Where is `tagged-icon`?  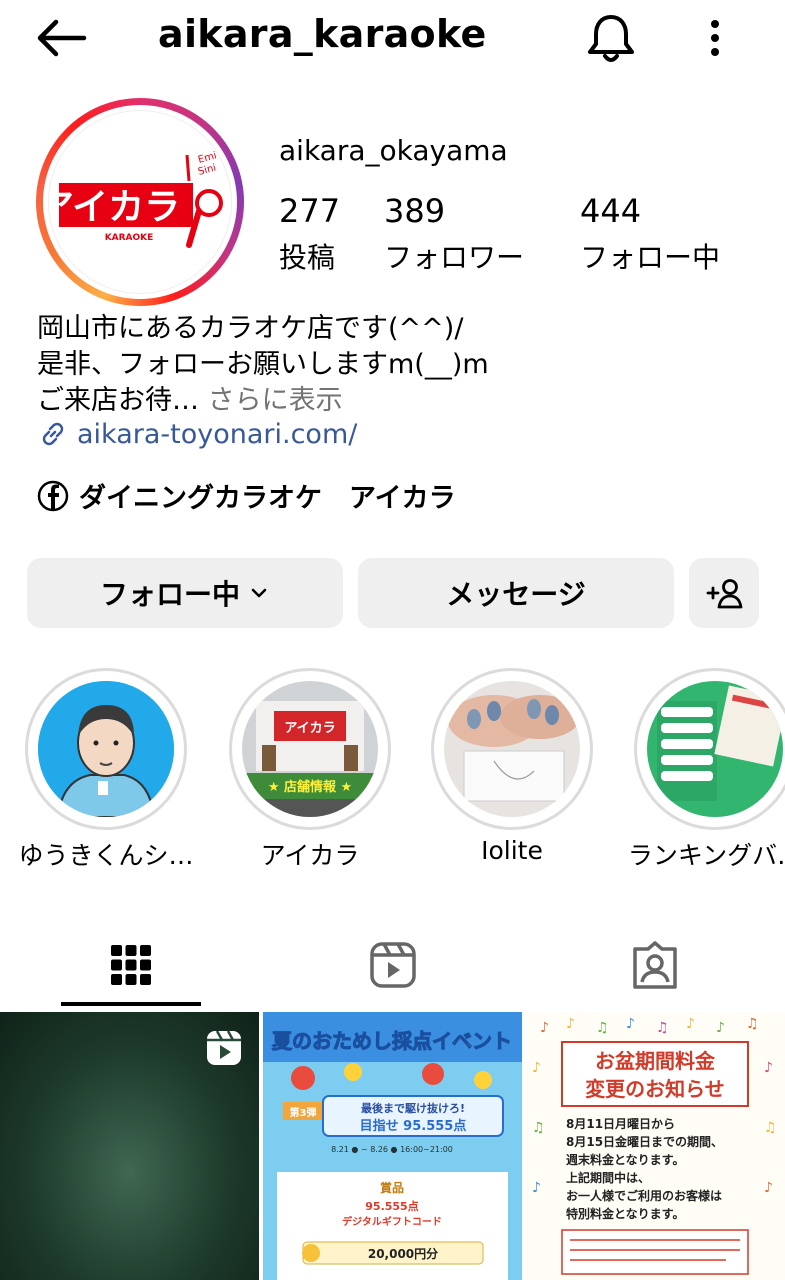 tagged-icon is located at coordinates (655, 965).